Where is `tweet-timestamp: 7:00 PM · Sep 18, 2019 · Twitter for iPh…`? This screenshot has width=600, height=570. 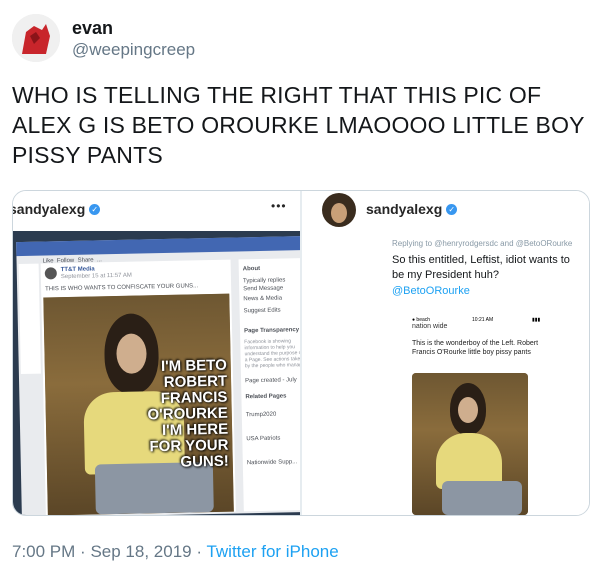 tweet-timestamp: 7:00 PM · Sep 18, 2019 · Twitter for iPh… is located at coordinates (175, 552).